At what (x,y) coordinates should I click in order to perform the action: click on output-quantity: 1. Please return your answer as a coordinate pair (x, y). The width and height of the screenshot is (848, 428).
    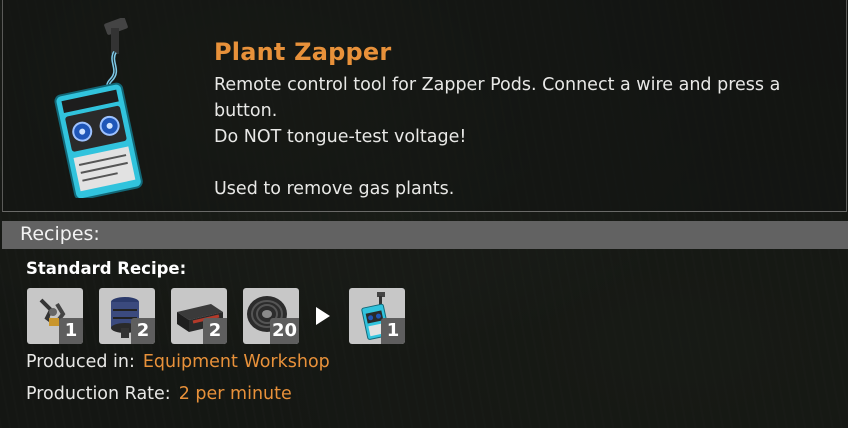
    Looking at the image, I should click on (393, 331).